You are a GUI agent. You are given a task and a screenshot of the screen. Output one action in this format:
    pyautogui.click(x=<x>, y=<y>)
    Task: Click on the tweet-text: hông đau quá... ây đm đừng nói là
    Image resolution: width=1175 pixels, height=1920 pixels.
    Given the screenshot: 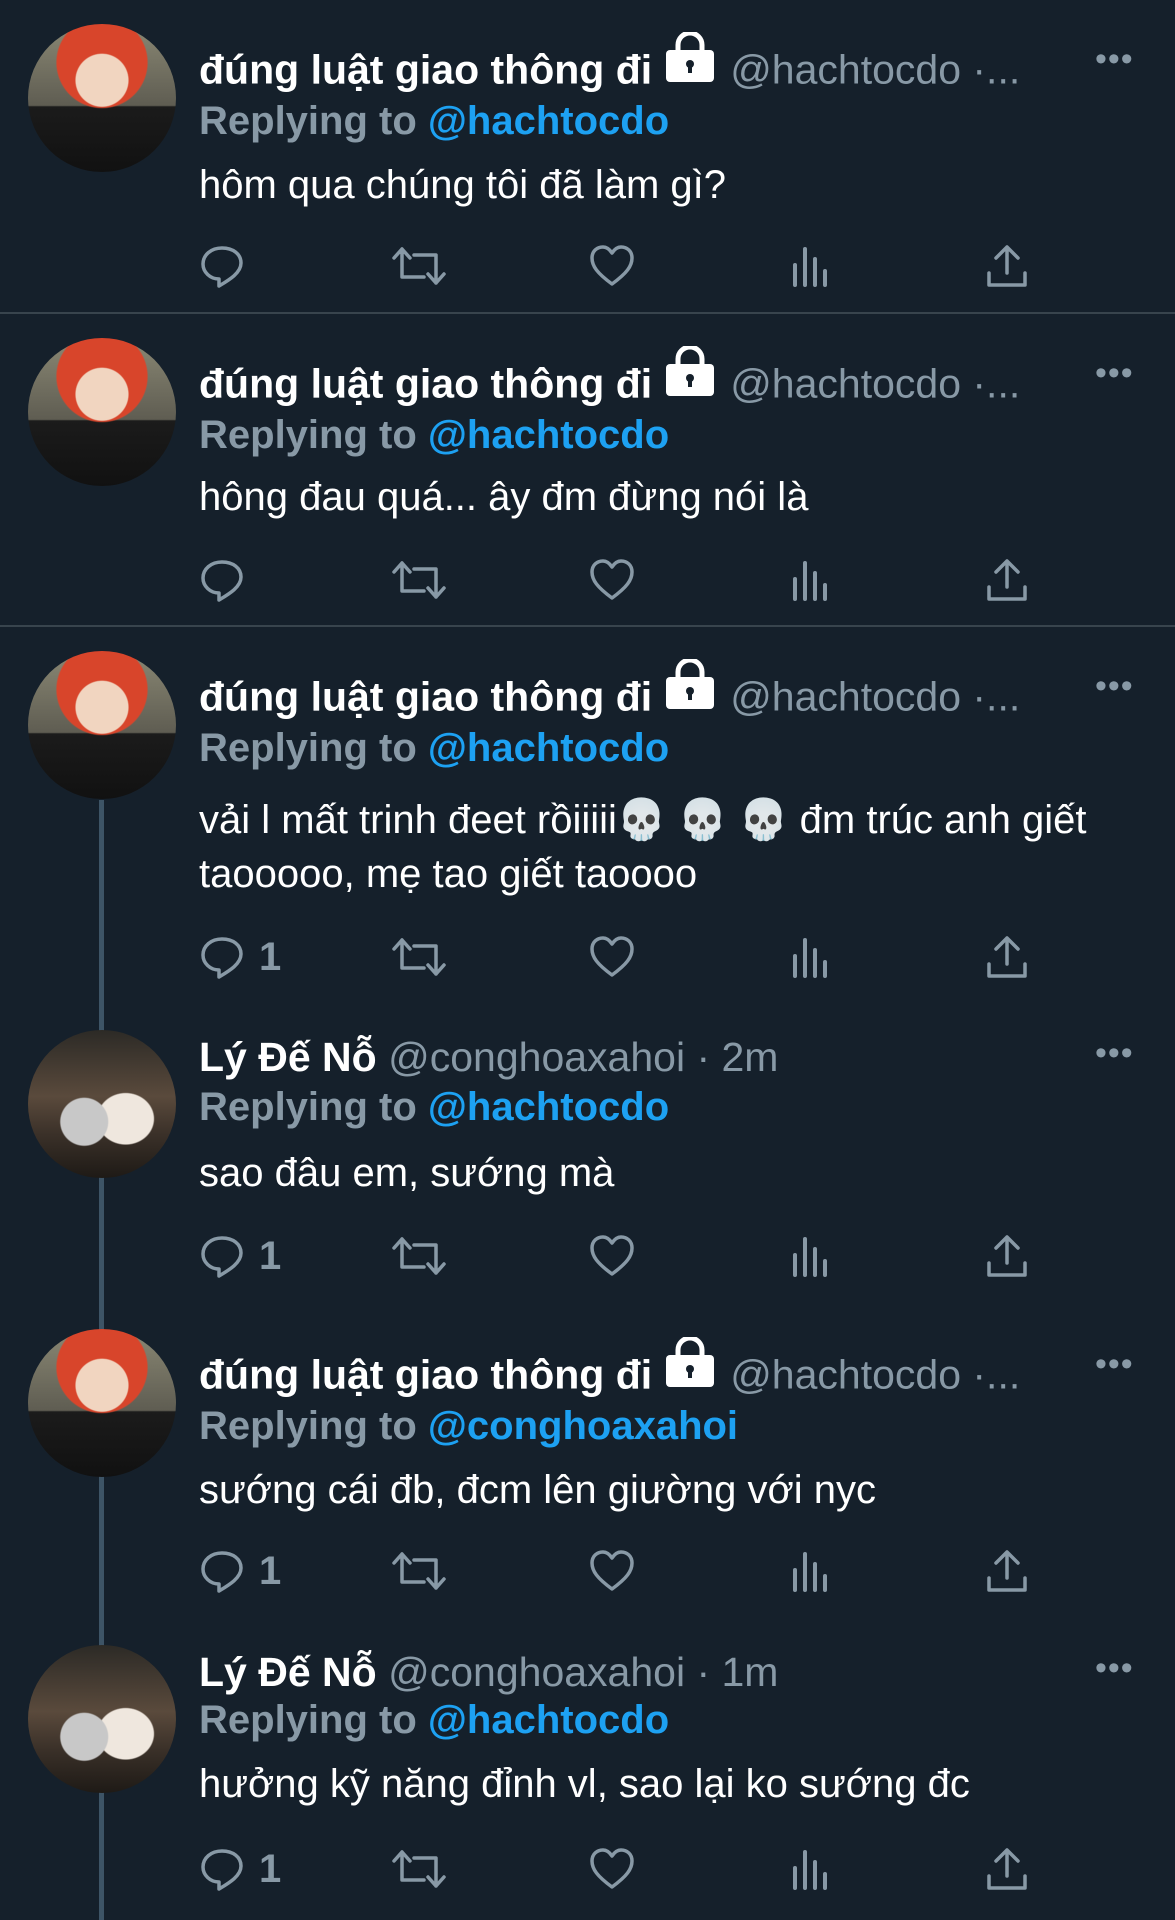 What is the action you would take?
    pyautogui.click(x=504, y=497)
    